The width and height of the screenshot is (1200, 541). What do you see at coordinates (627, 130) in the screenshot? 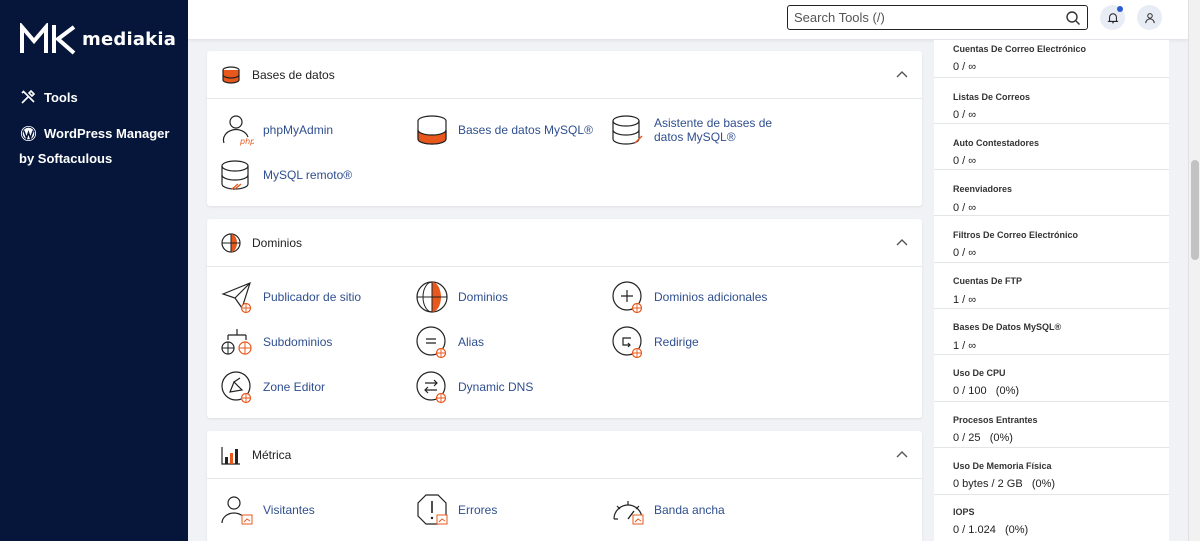
I see `database-wizard-icon` at bounding box center [627, 130].